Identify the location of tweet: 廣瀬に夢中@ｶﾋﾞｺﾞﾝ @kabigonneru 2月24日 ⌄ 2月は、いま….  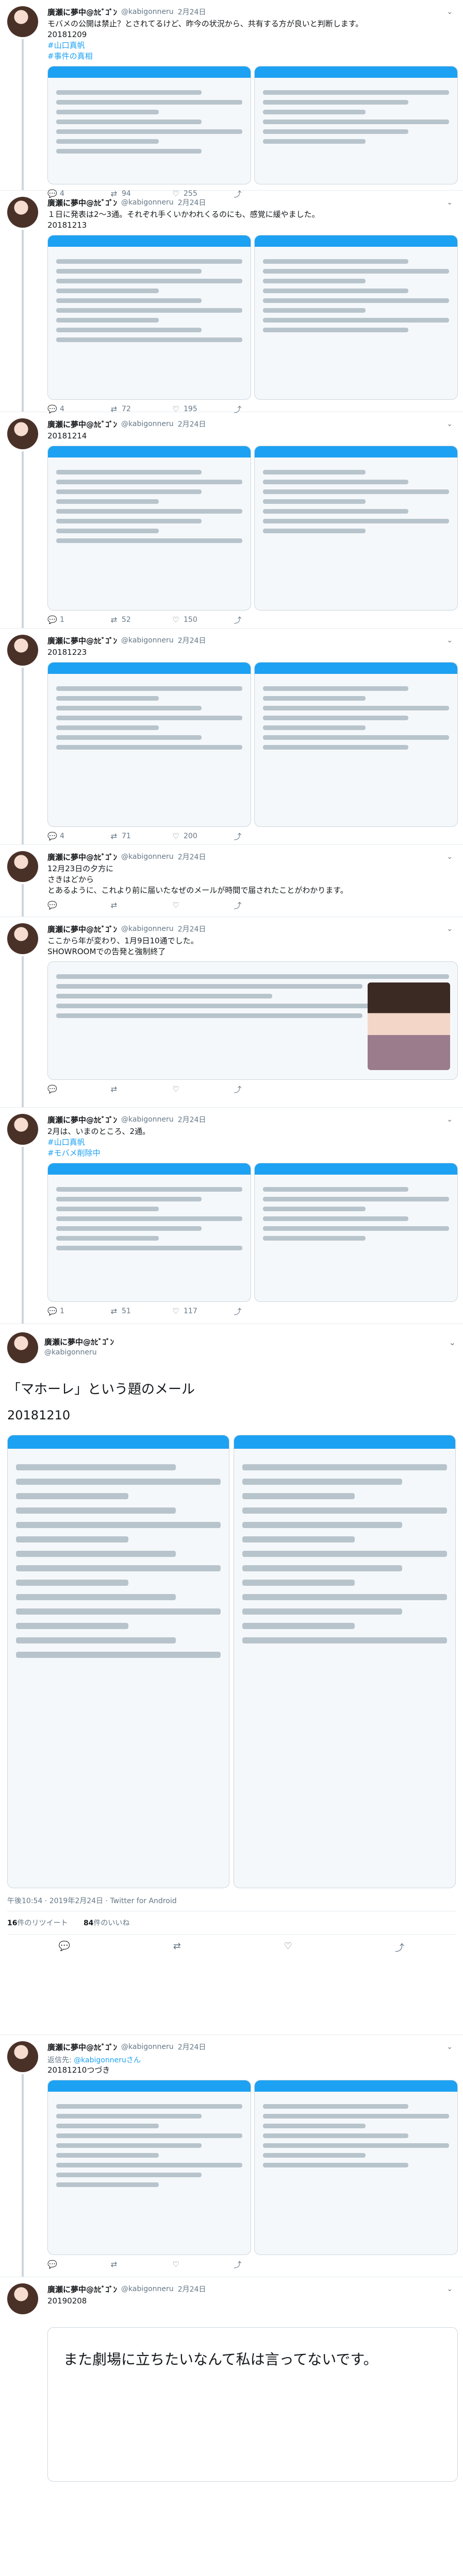
(231, 1216).